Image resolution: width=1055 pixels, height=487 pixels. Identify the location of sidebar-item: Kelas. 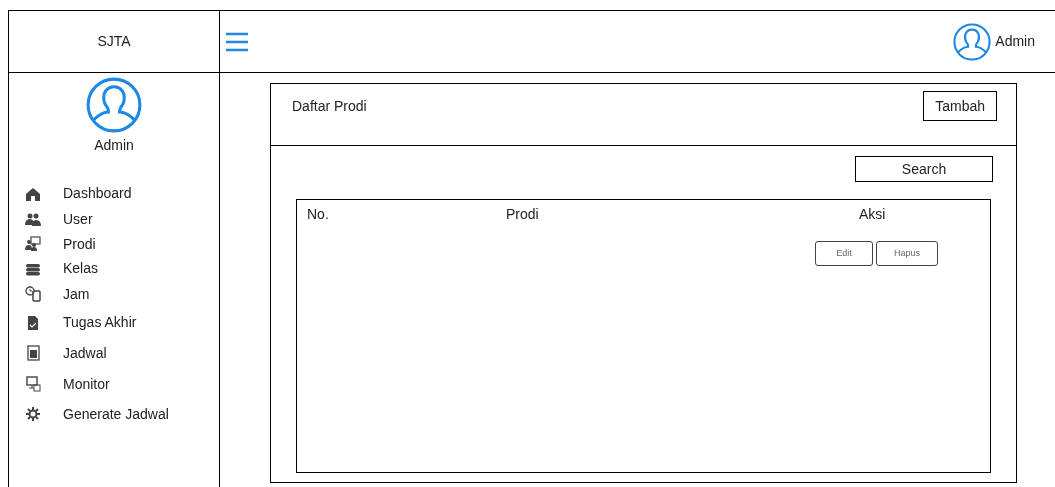
(81, 268).